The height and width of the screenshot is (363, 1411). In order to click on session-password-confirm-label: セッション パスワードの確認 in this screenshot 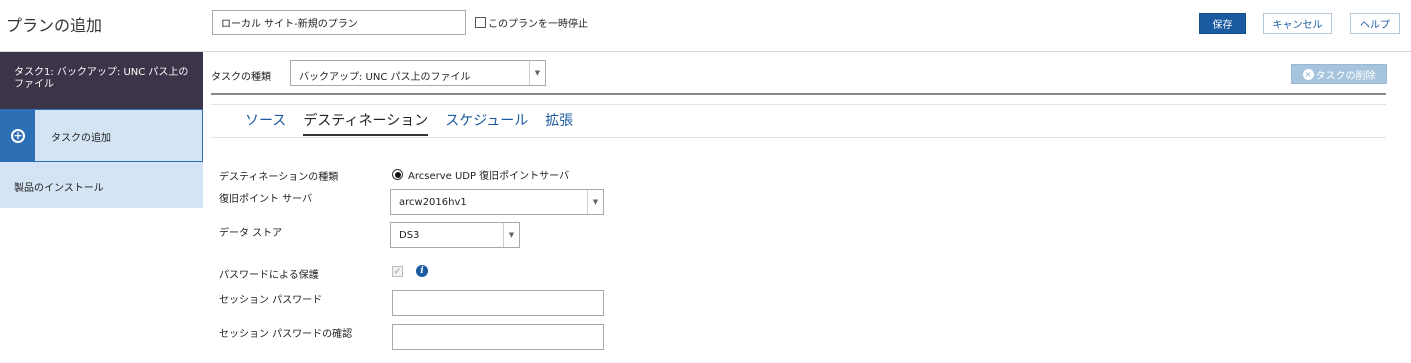, I will do `click(286, 334)`.